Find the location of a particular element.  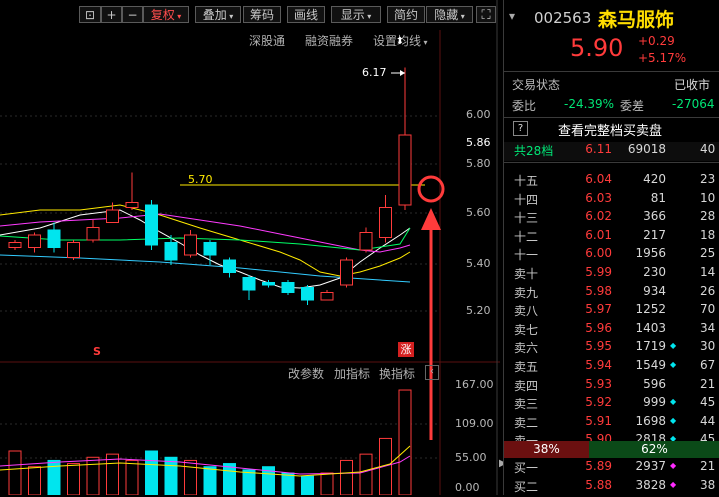

order-level-row: 十三 6.02 366 28 is located at coordinates (611, 218).